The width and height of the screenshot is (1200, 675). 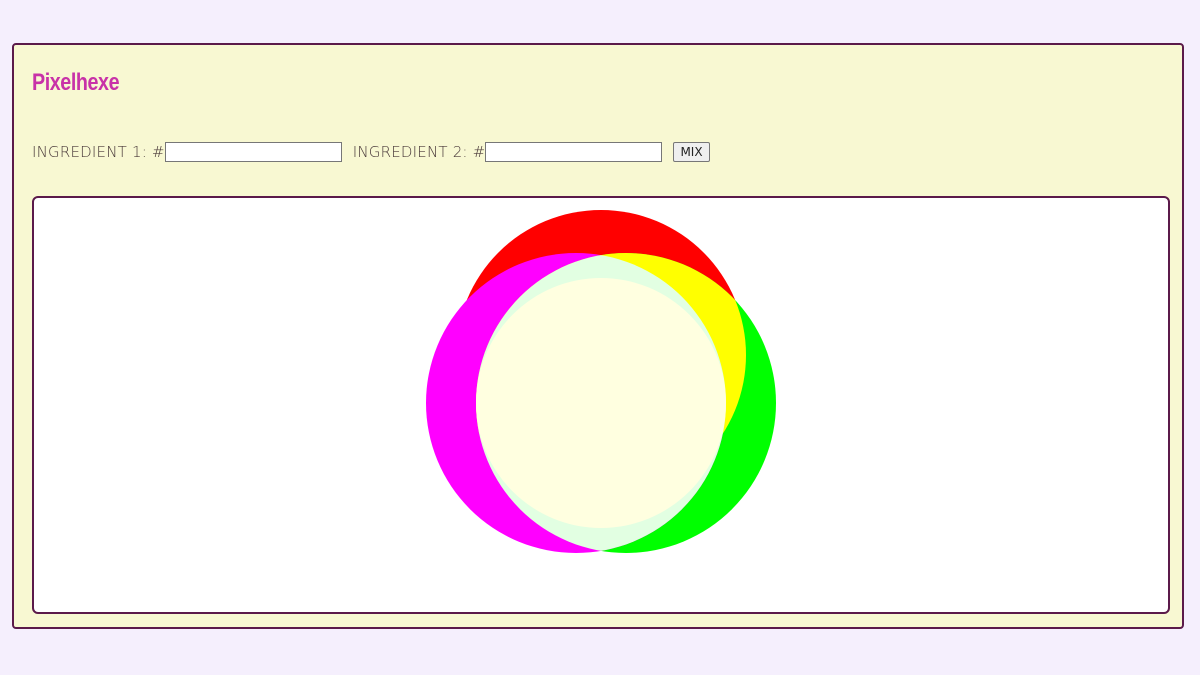 What do you see at coordinates (419, 152) in the screenshot?
I see `ingredient-2-label: INGREDIENT 2: #` at bounding box center [419, 152].